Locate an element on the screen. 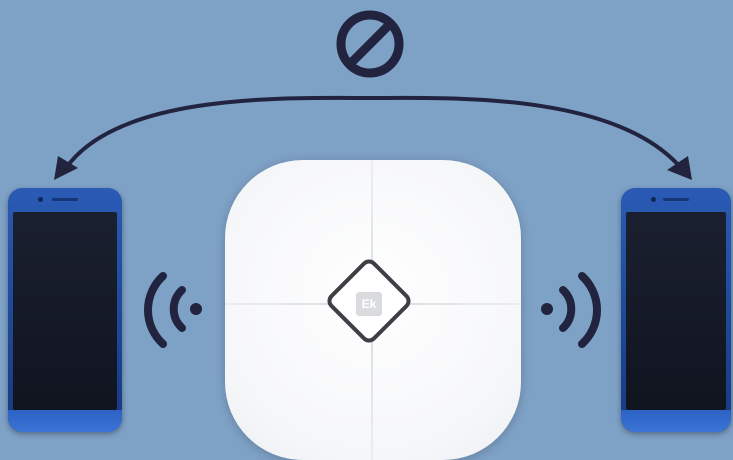  prohibited-icon is located at coordinates (370, 44).